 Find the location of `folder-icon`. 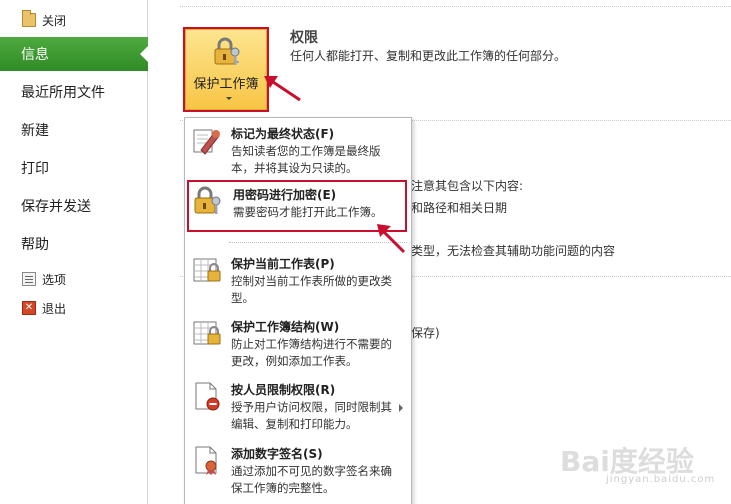

folder-icon is located at coordinates (29, 18).